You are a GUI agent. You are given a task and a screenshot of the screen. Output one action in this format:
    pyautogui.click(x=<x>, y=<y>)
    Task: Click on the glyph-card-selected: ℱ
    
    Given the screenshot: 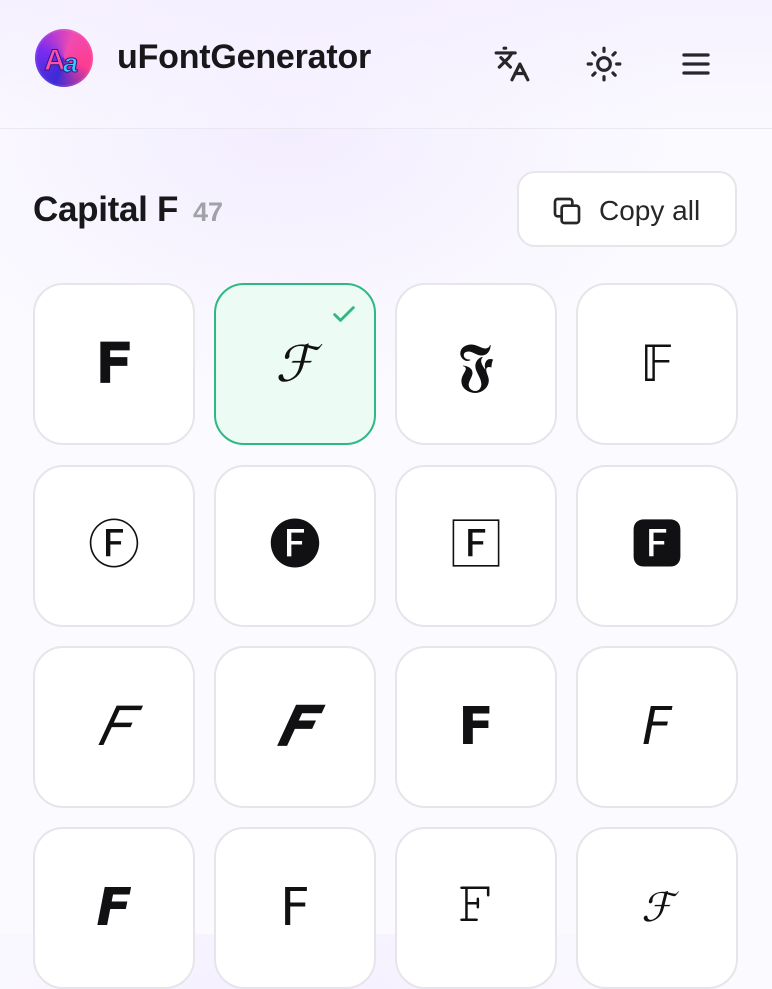 What is the action you would take?
    pyautogui.click(x=295, y=364)
    